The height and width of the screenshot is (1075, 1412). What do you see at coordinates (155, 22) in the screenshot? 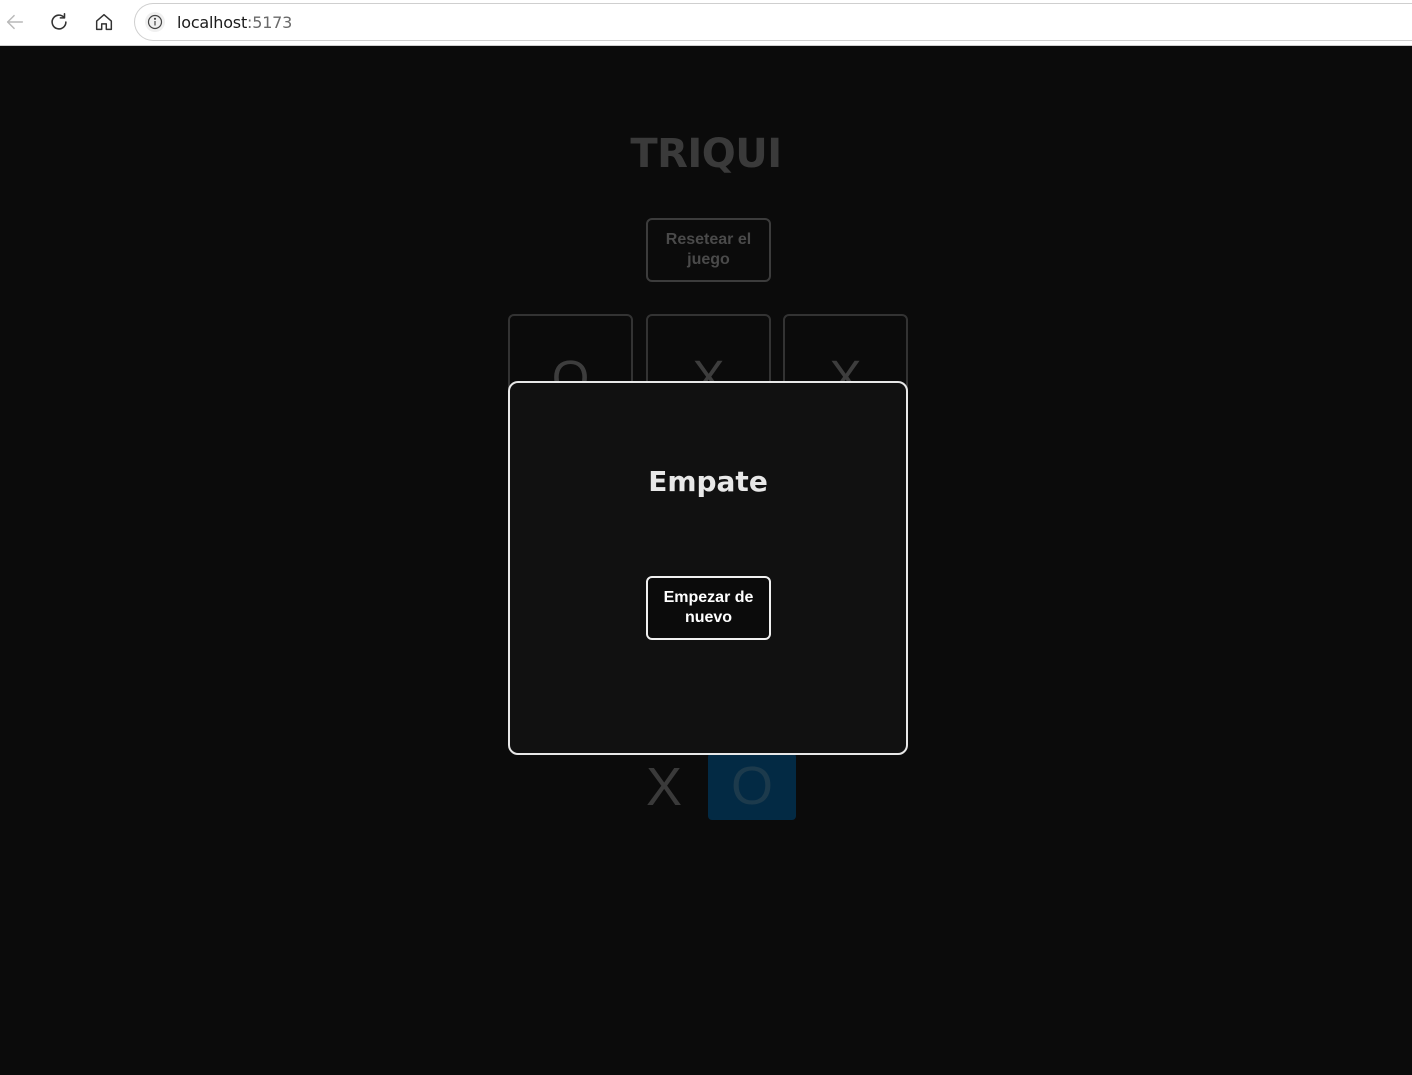
I see `info-icon` at bounding box center [155, 22].